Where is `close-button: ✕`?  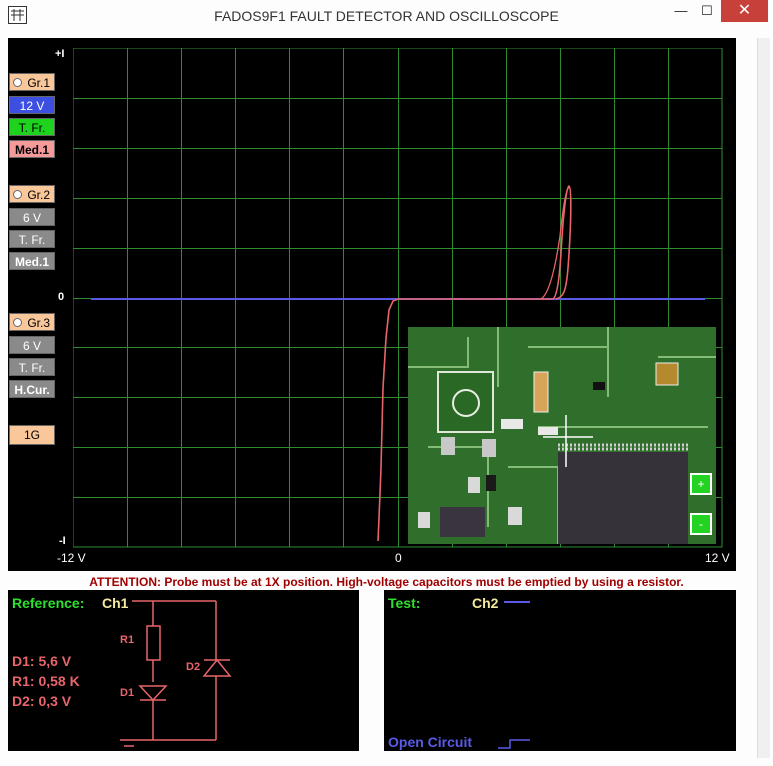
close-button: ✕ is located at coordinates (744, 11).